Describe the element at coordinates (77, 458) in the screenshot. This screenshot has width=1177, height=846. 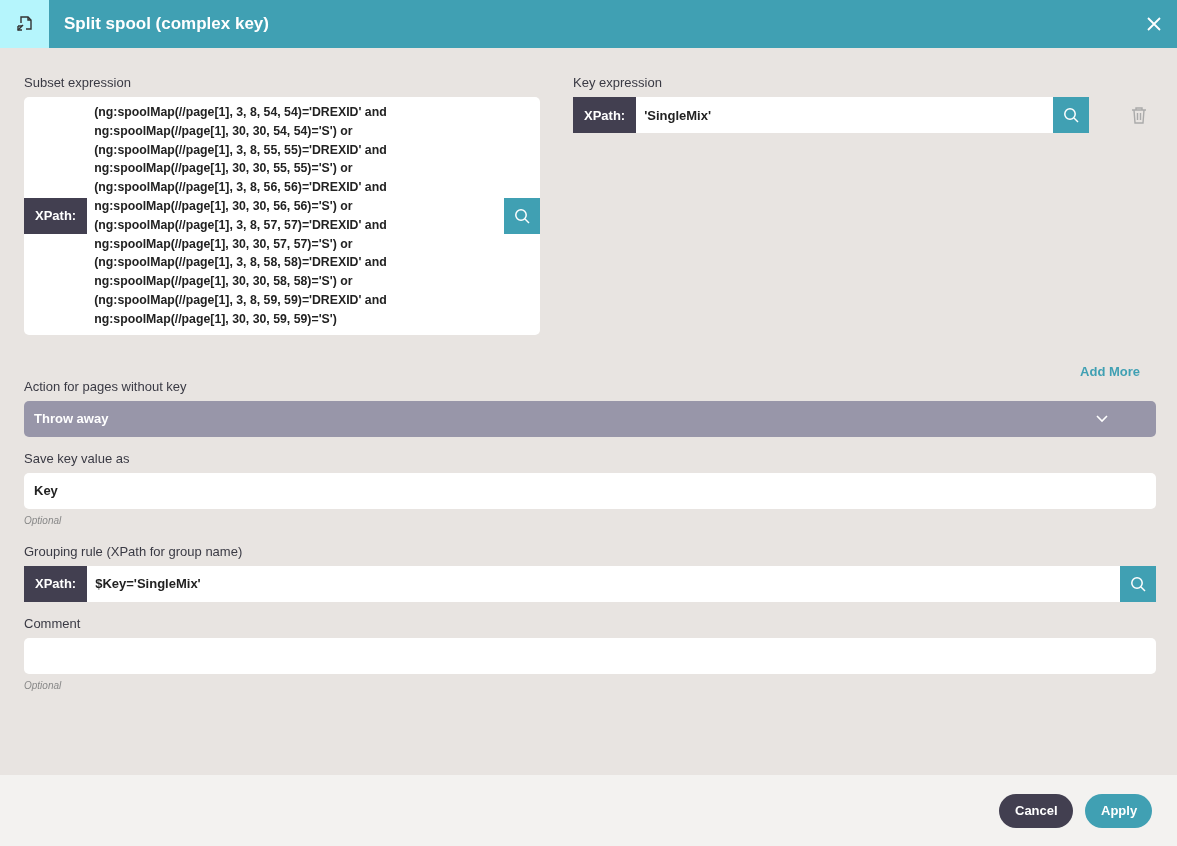
I see `field-label: Save key value as` at that location.